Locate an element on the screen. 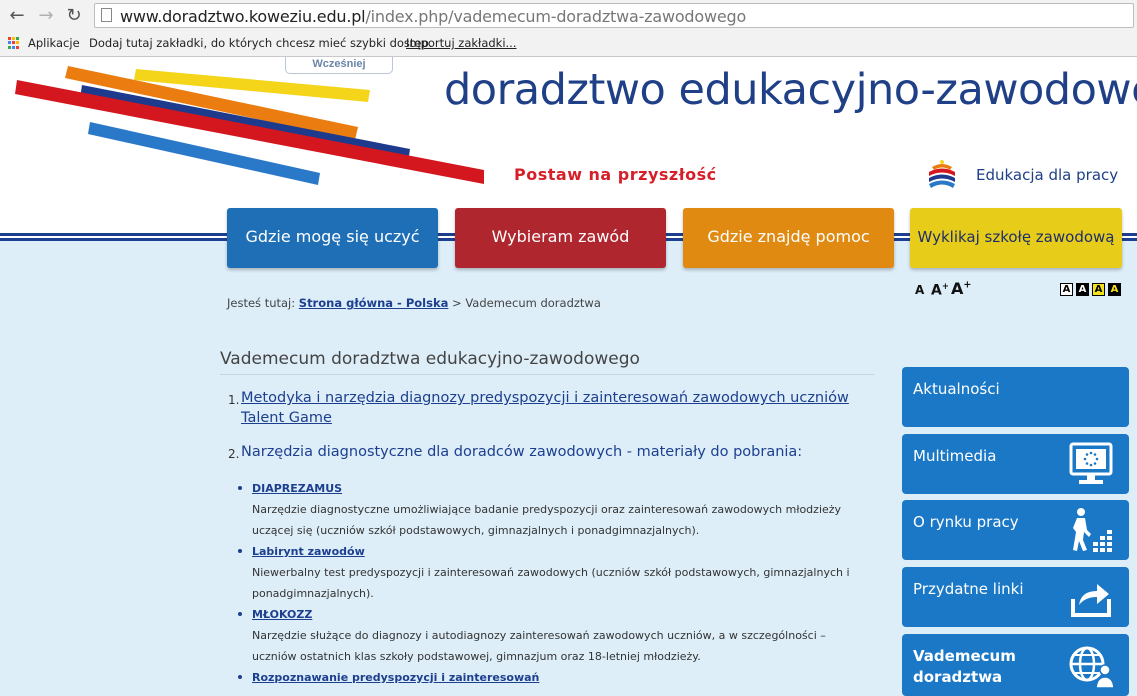 The width and height of the screenshot is (1137, 696). side-przydatne-linki-label: Przydatne linki is located at coordinates (968, 589).